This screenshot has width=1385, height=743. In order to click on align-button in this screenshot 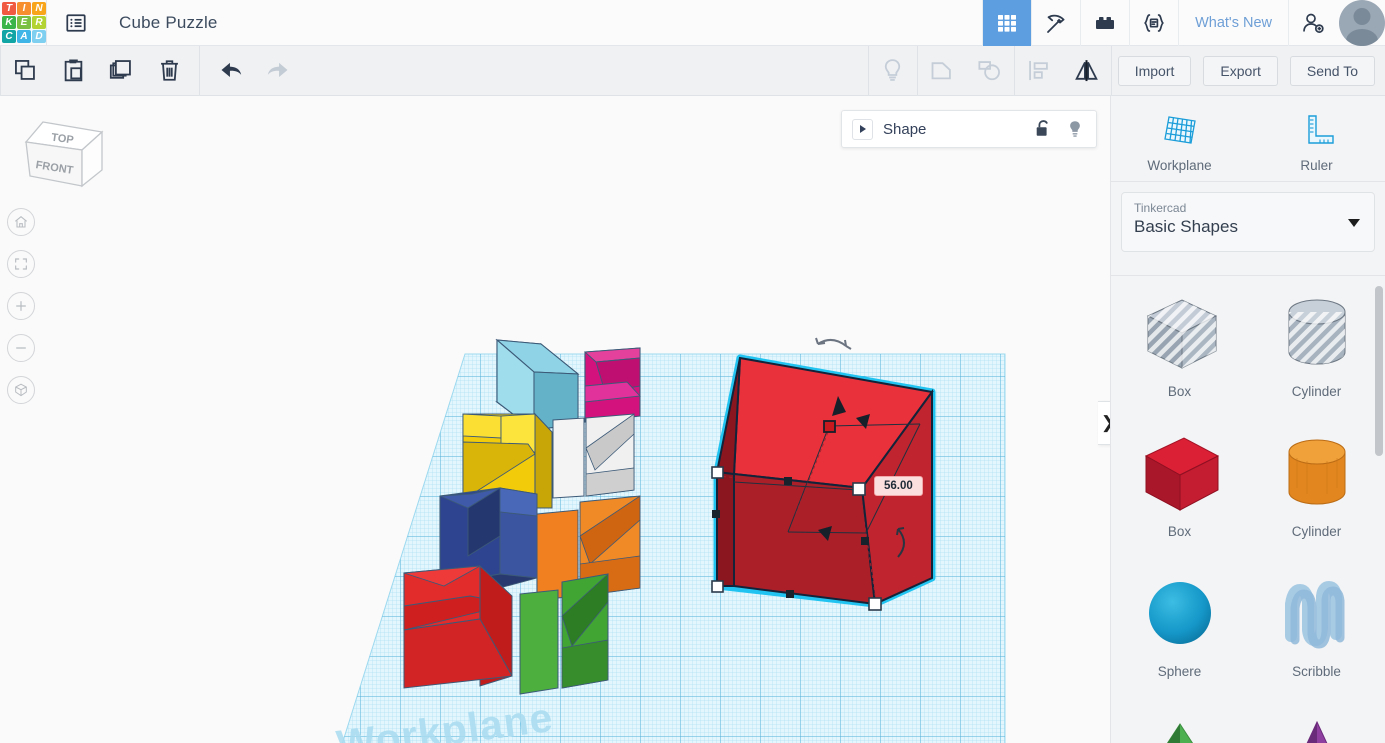, I will do `click(1039, 70)`.